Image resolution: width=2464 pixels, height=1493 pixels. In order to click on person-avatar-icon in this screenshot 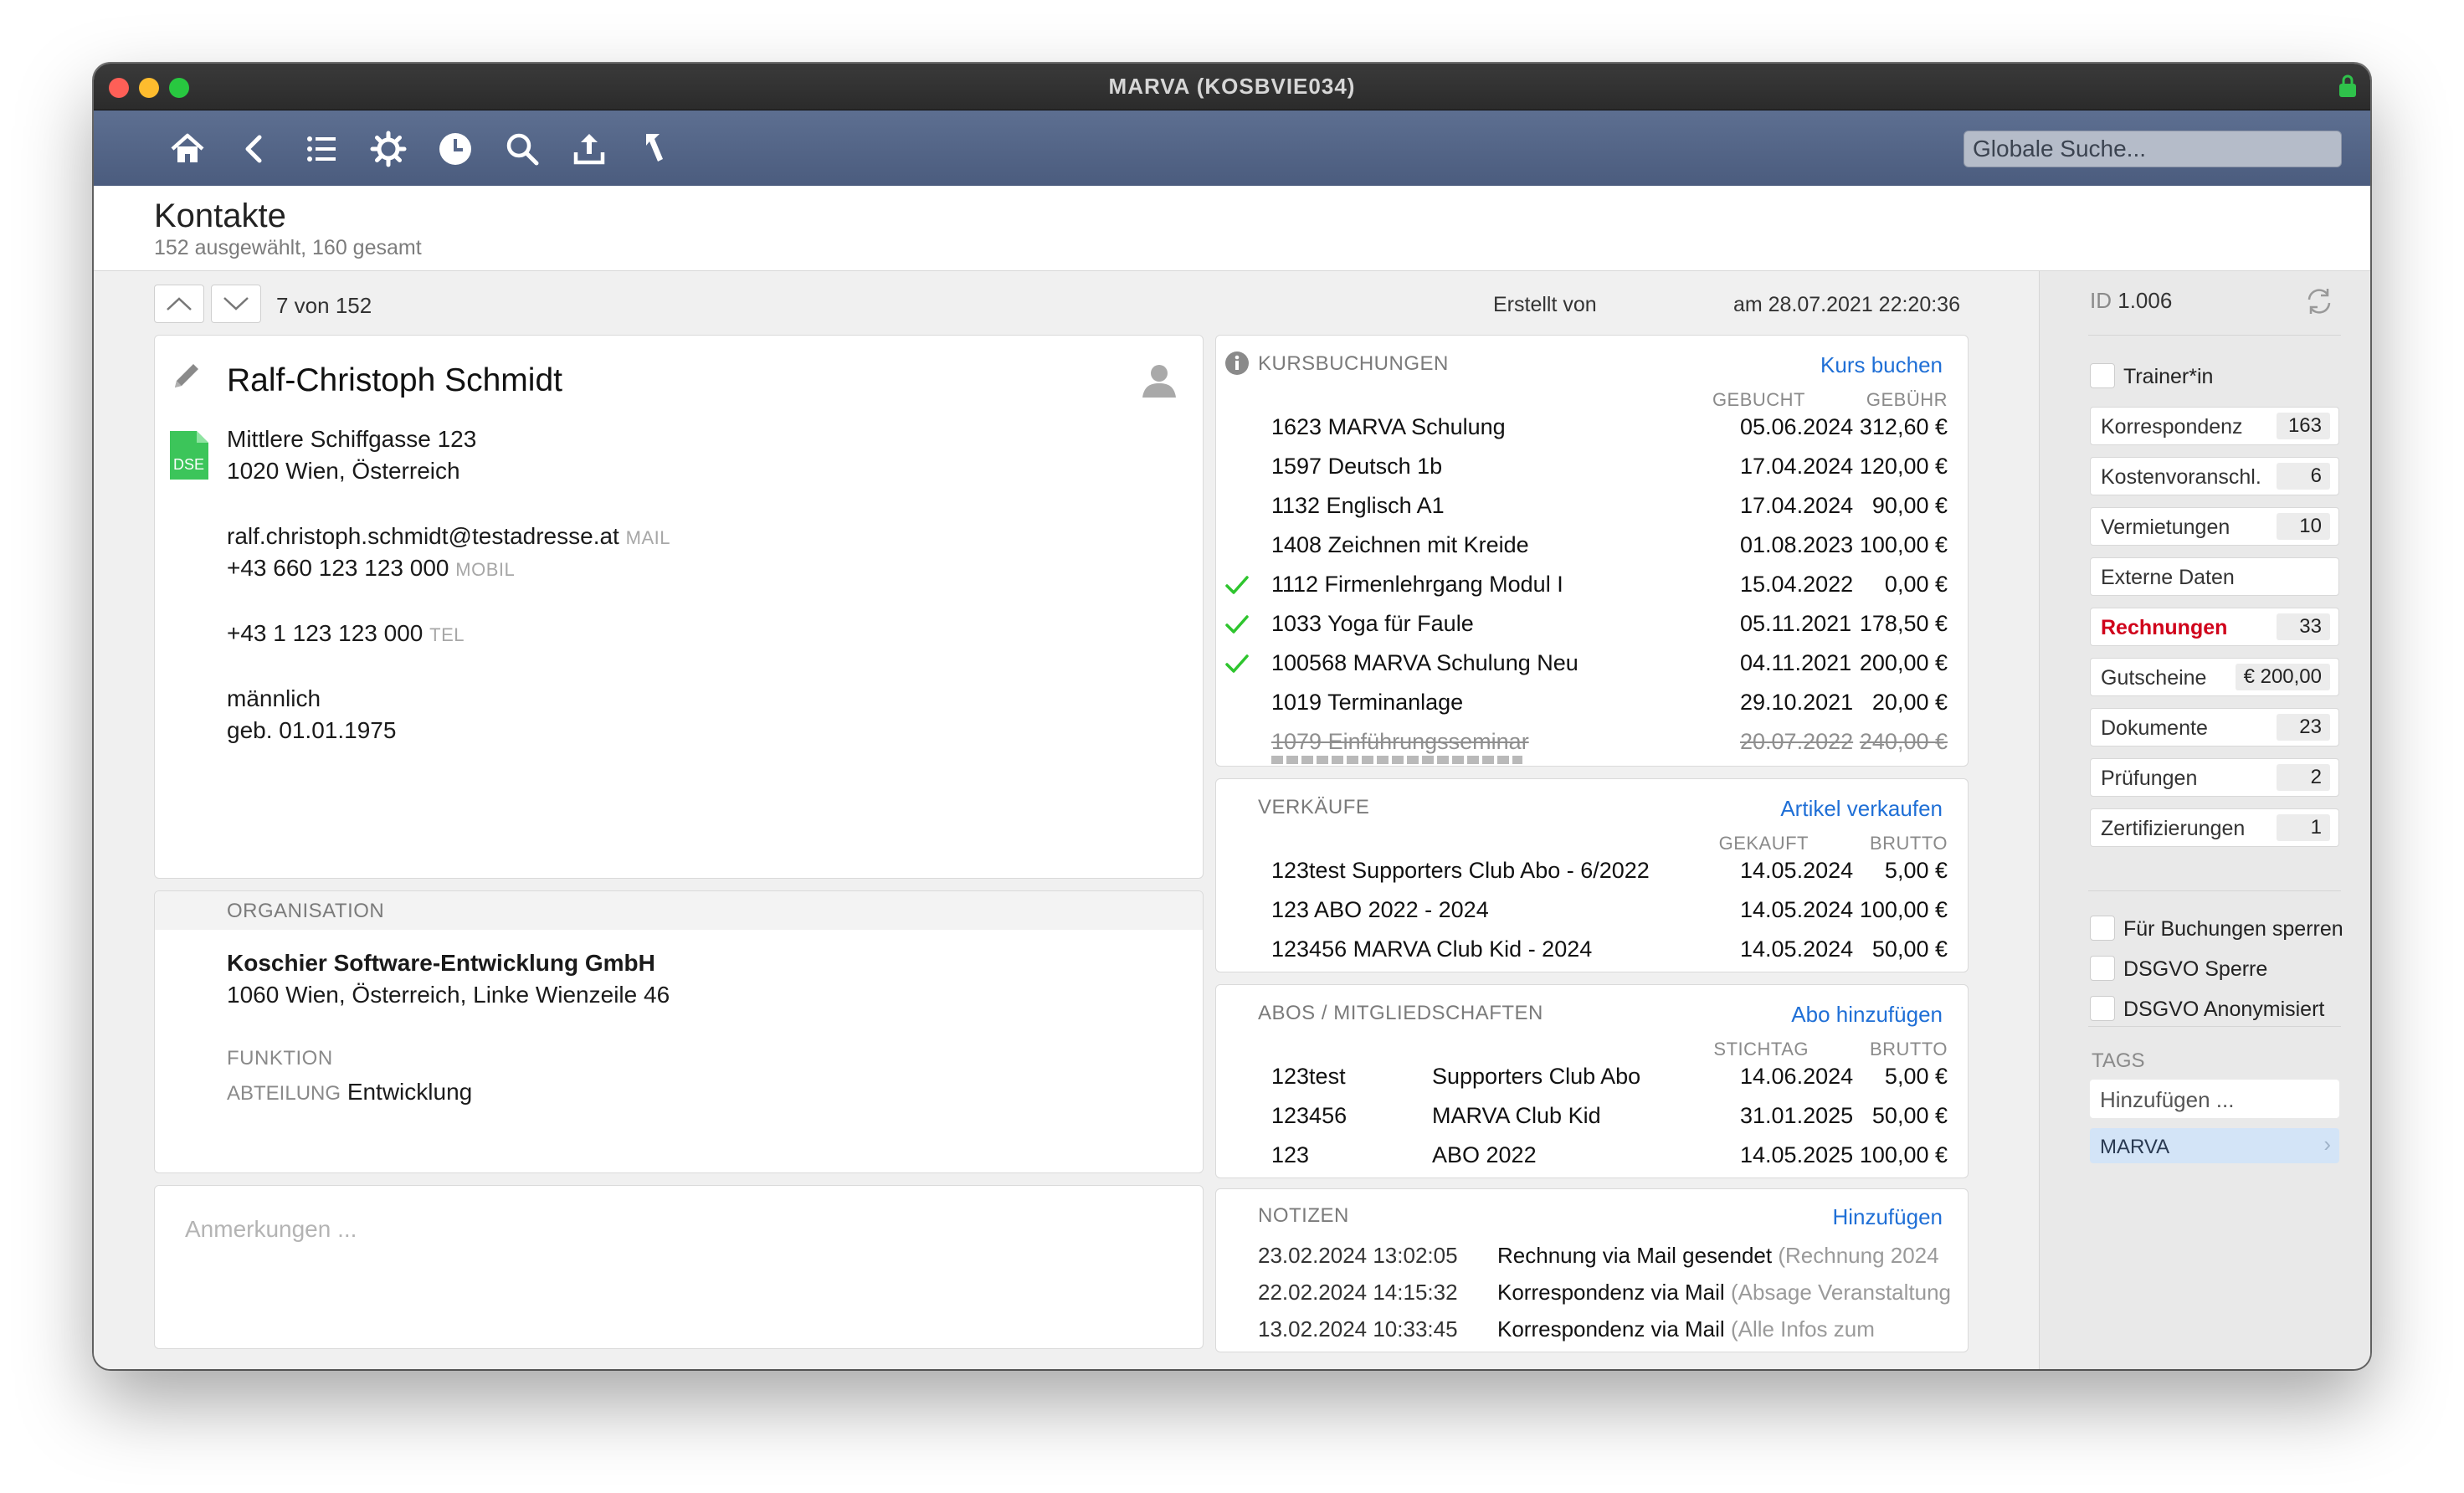, I will do `click(1159, 381)`.